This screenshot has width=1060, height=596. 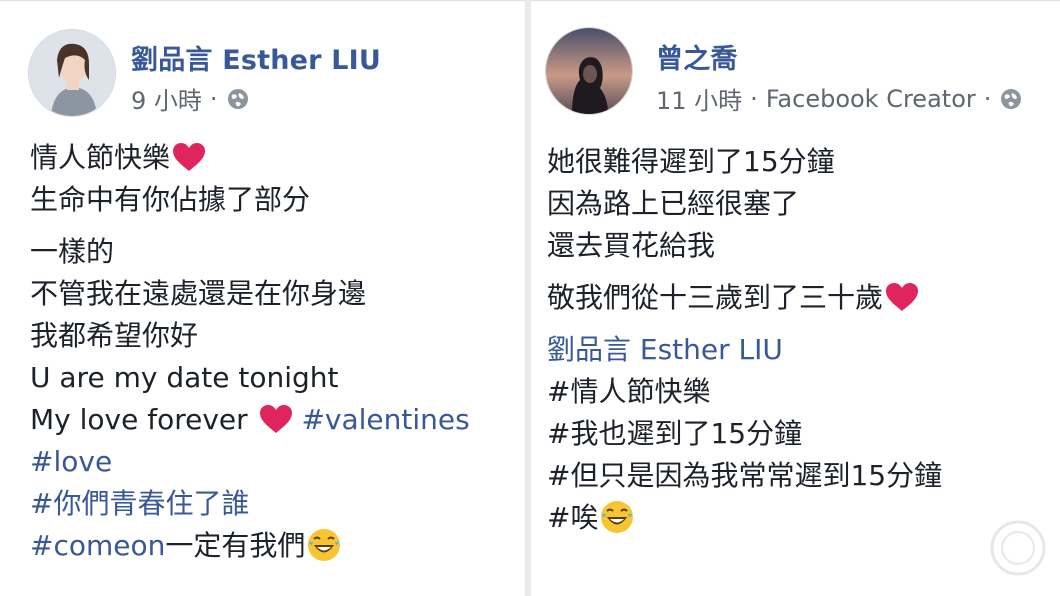 I want to click on hashtag-link: #情人節快樂, so click(x=803, y=392).